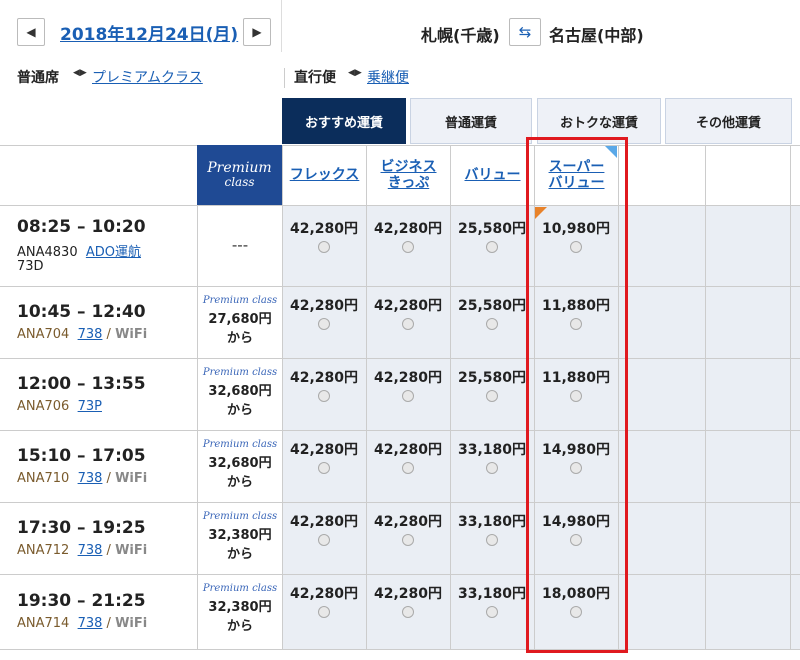 Image resolution: width=800 pixels, height=660 pixels. Describe the element at coordinates (239, 554) in the screenshot. I see `from-label: から` at that location.